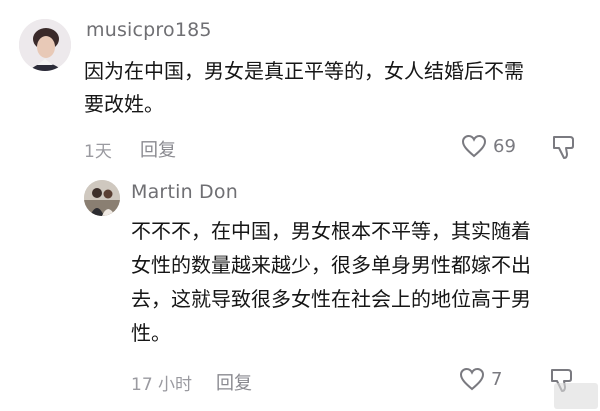  Describe the element at coordinates (184, 192) in the screenshot. I see `comment-username: Martin Don` at that location.